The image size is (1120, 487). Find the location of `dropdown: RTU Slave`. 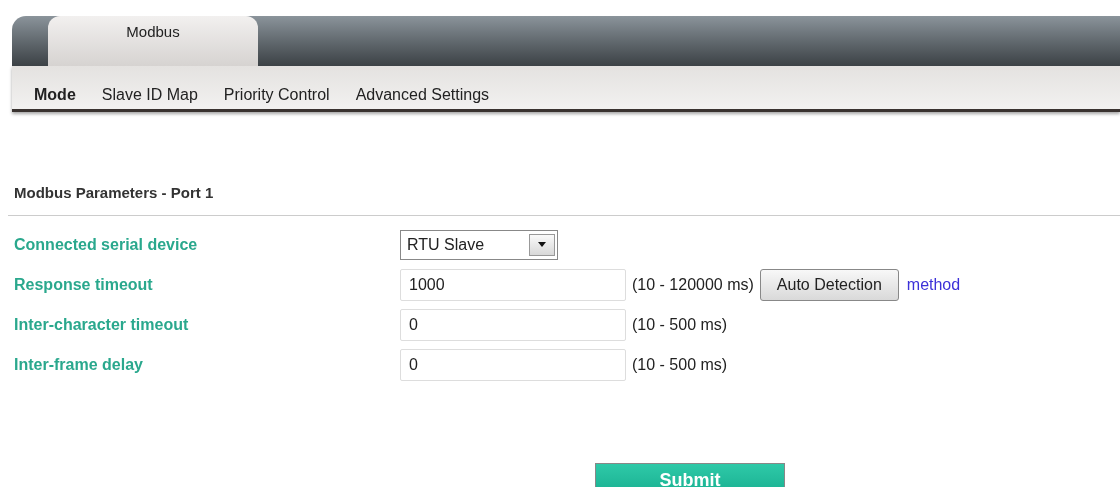

dropdown: RTU Slave is located at coordinates (479, 244).